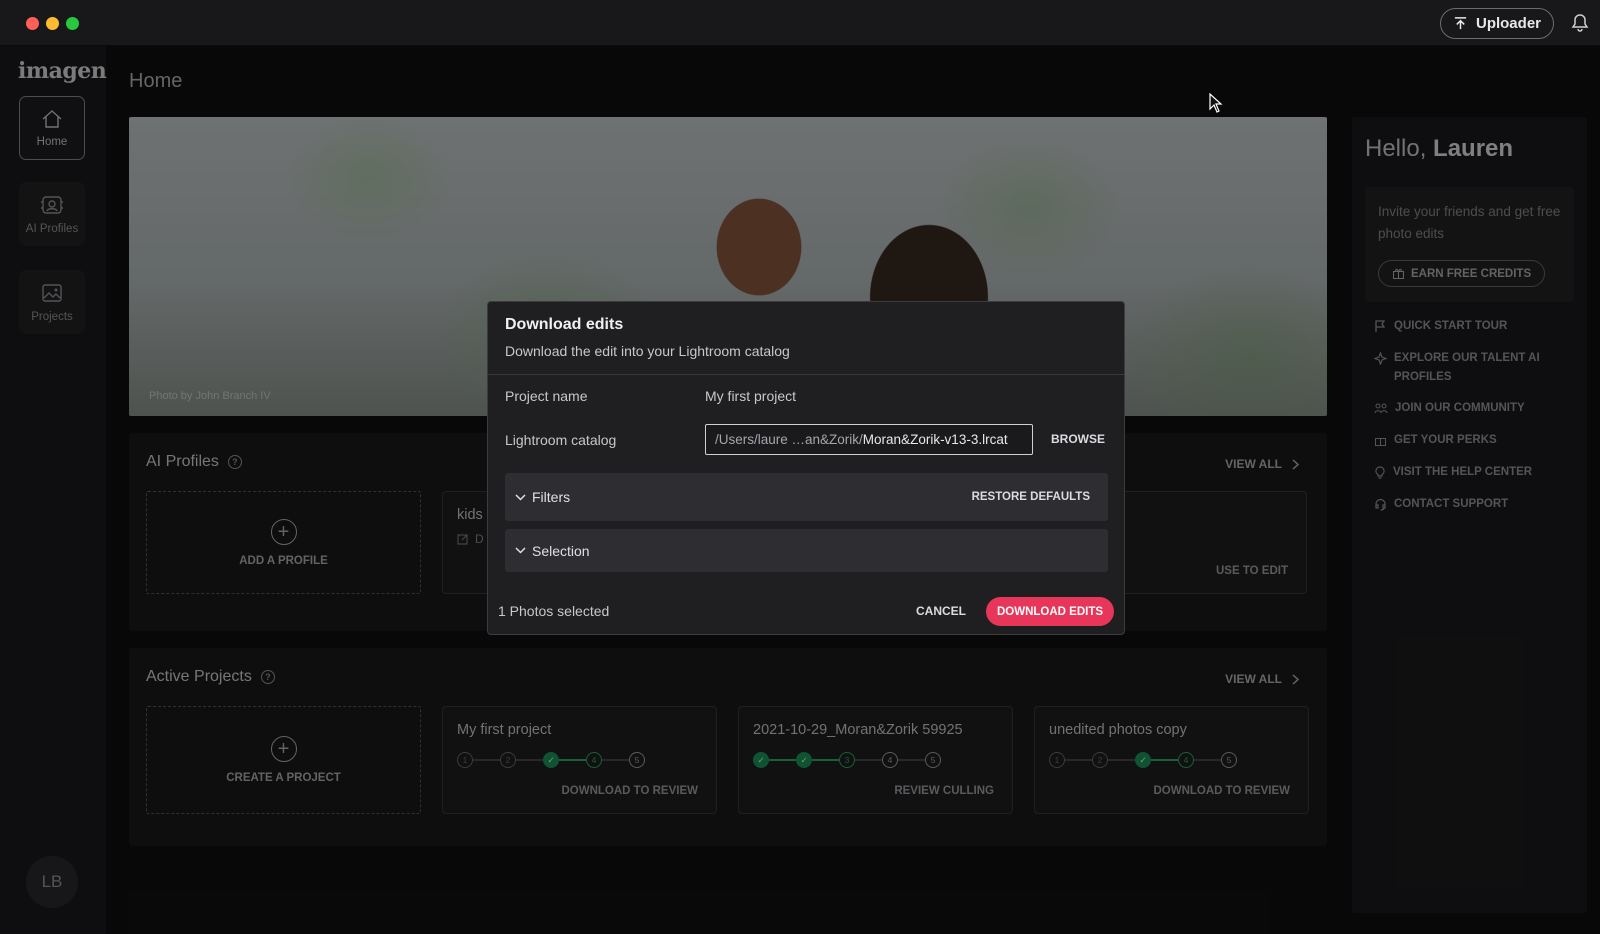  Describe the element at coordinates (941, 611) in the screenshot. I see `cancel-button: CANCEL` at that location.